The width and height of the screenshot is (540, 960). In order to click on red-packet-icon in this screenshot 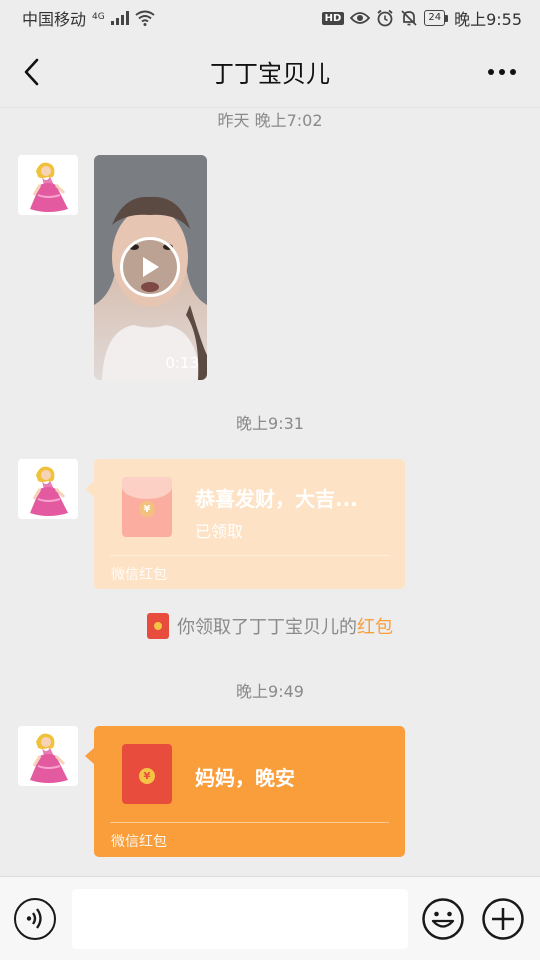, I will do `click(158, 626)`.